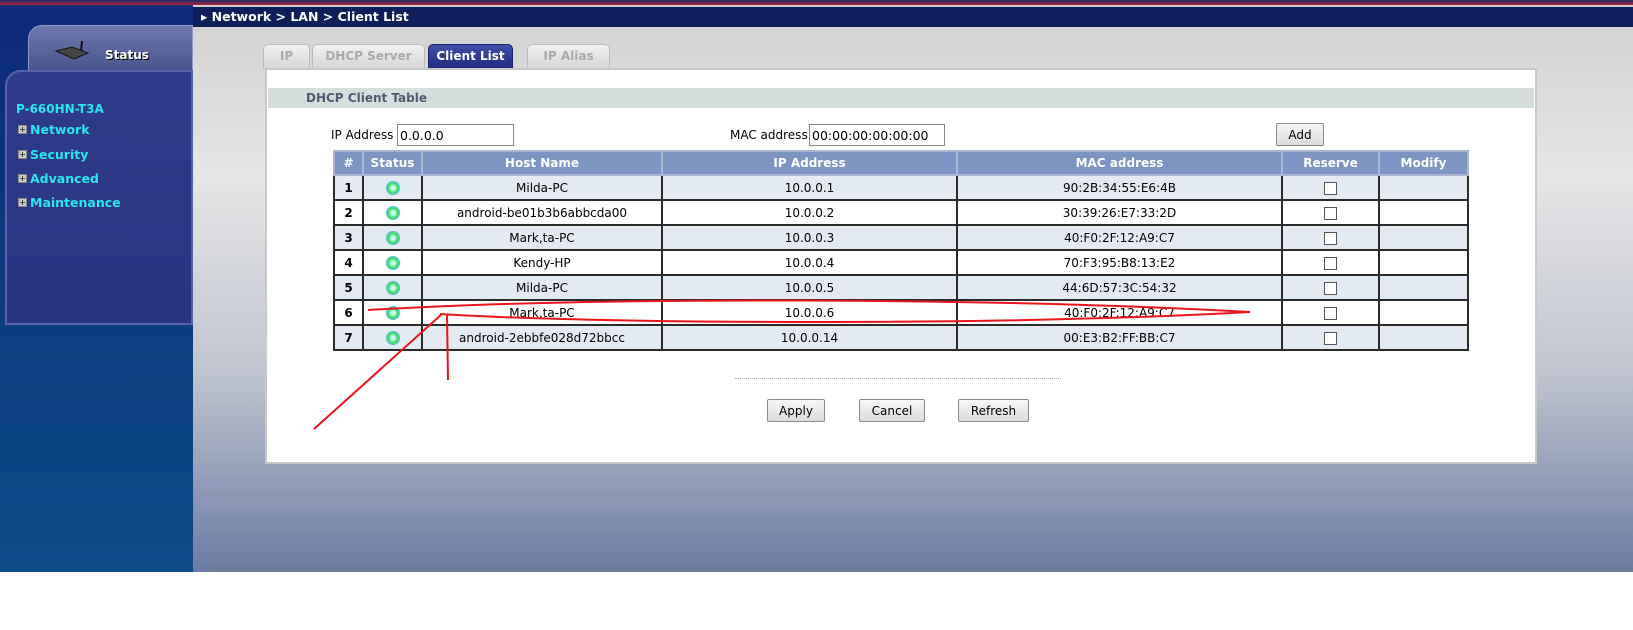 The width and height of the screenshot is (1633, 630). I want to click on refresh-button: Refresh, so click(993, 410).